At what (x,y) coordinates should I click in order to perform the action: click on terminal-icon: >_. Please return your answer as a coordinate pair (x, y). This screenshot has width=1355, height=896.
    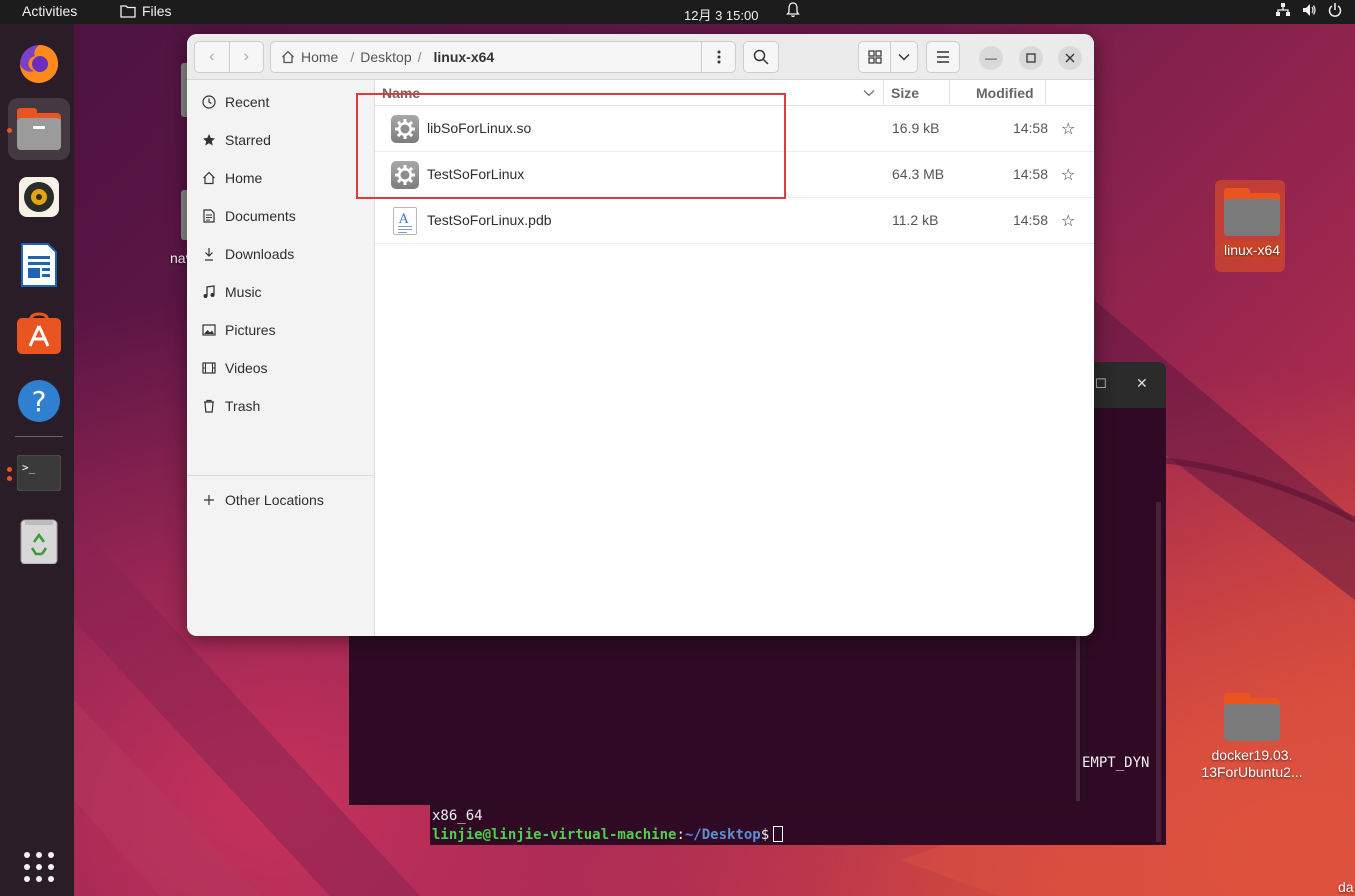
    Looking at the image, I should click on (39, 473).